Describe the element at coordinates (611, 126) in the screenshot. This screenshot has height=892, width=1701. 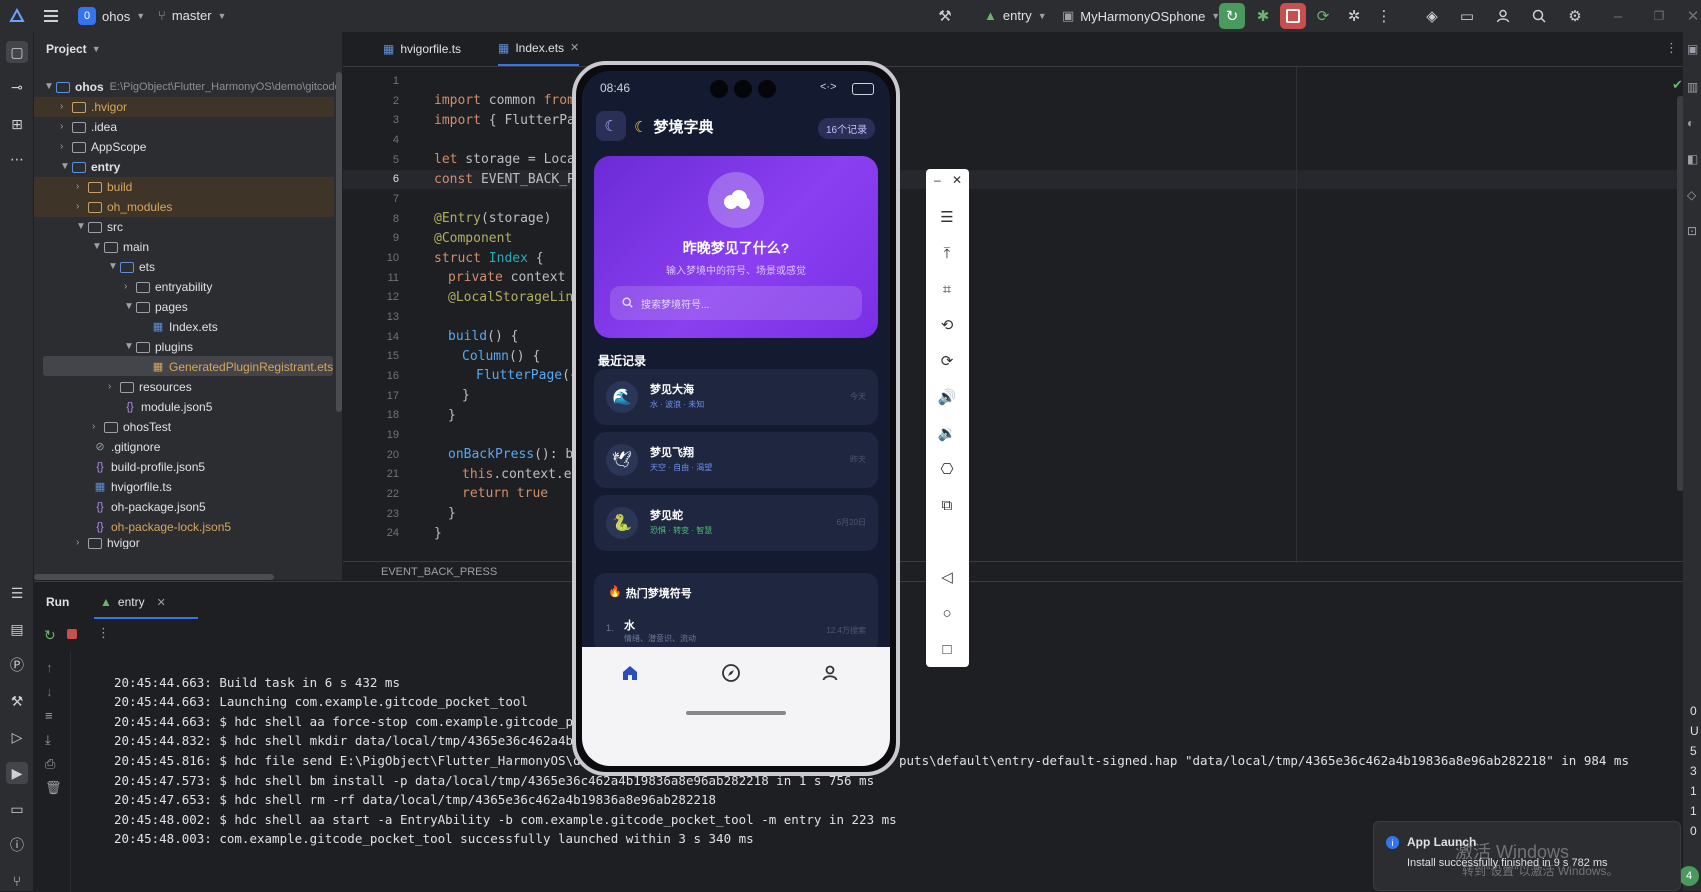
I see `moon-button: ☾` at that location.